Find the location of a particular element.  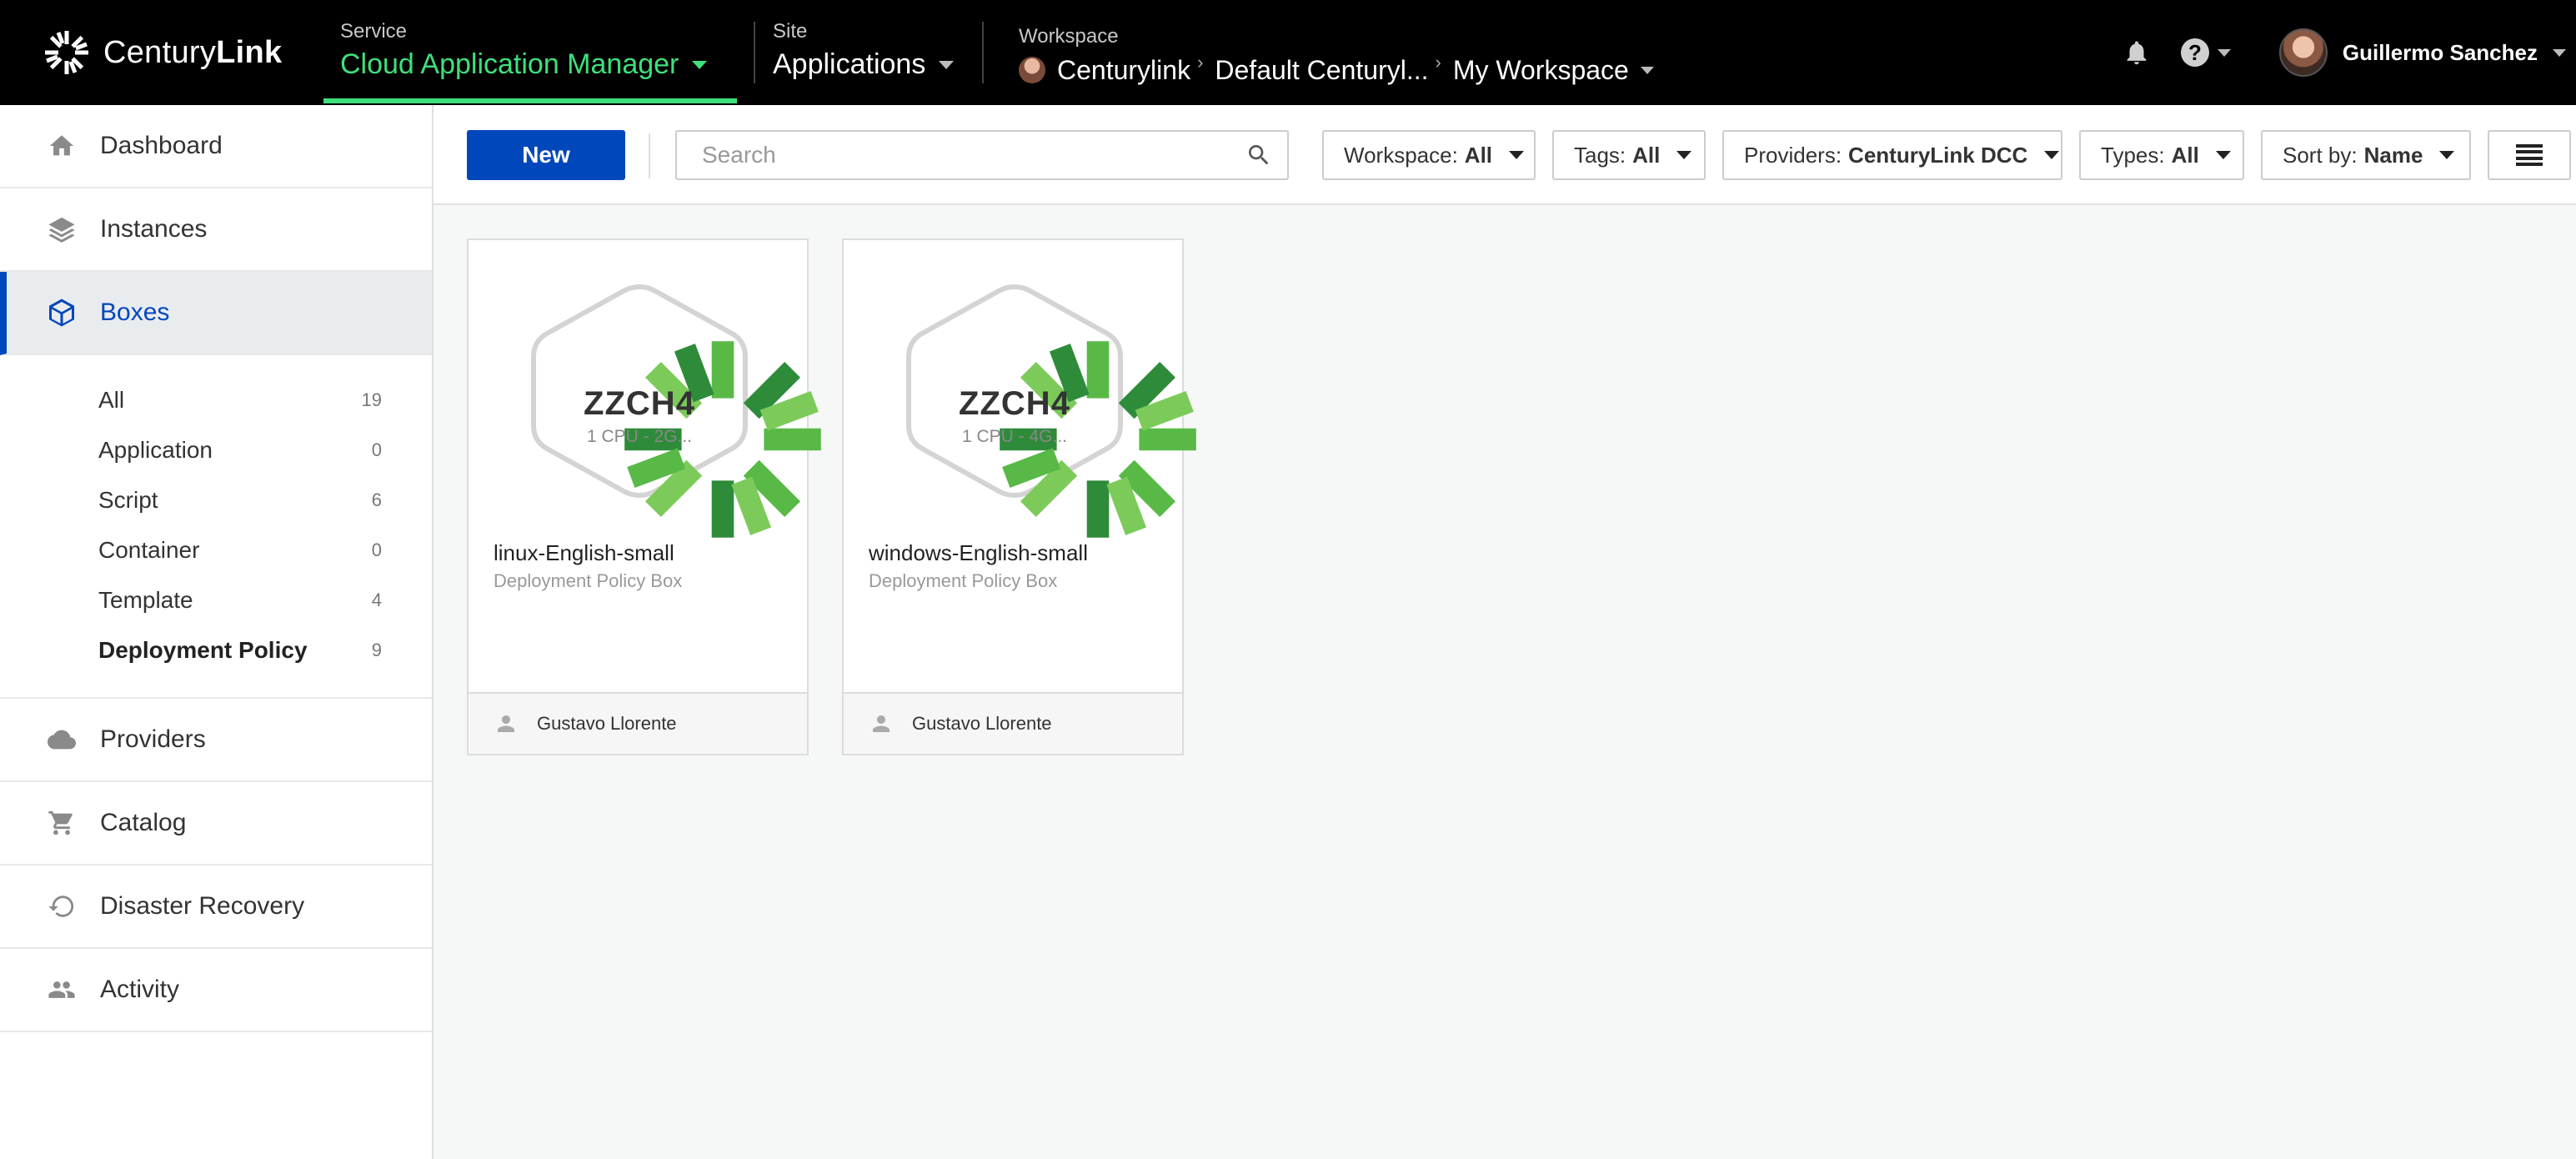

search-icon is located at coordinates (1258, 155).